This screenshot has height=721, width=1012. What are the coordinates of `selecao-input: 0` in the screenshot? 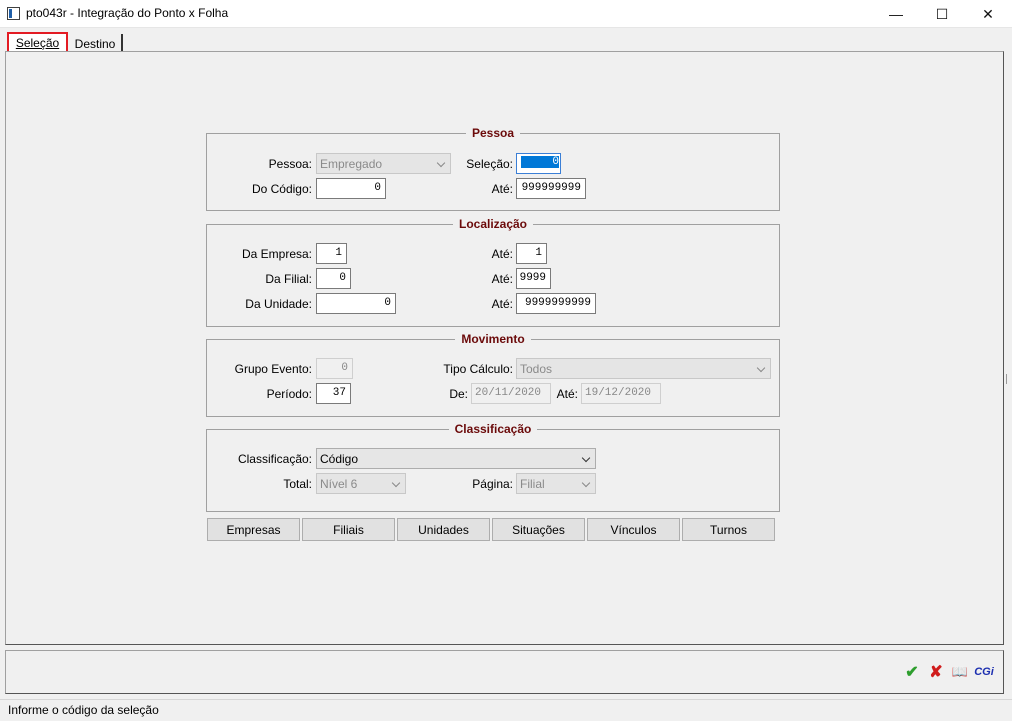 It's located at (538, 163).